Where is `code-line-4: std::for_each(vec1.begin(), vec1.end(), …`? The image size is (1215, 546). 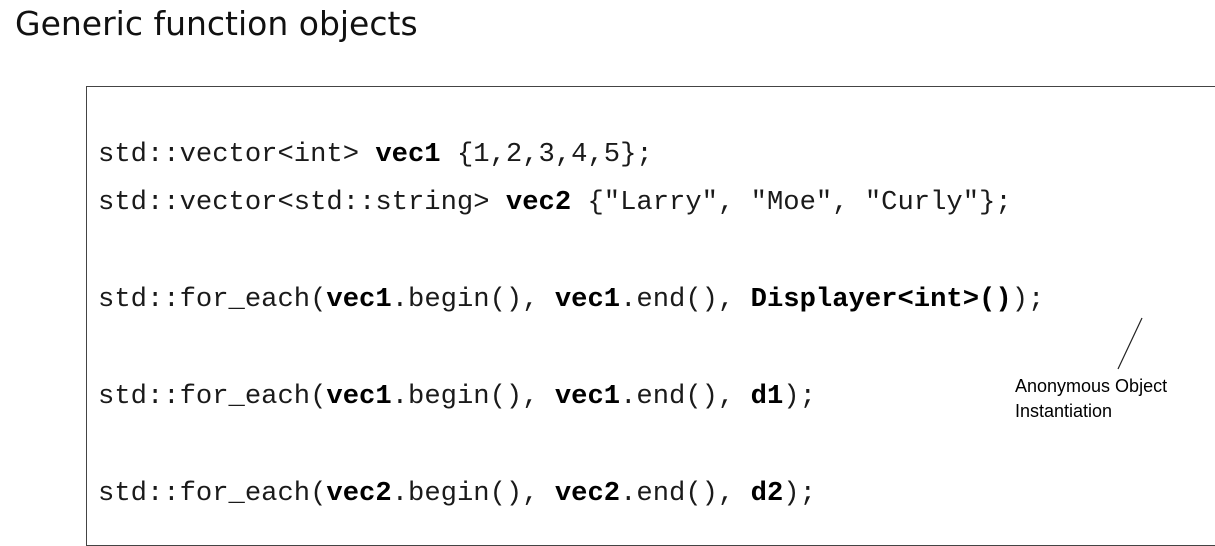 code-line-4: std::for_each(vec1.begin(), vec1.end(), … is located at coordinates (457, 396).